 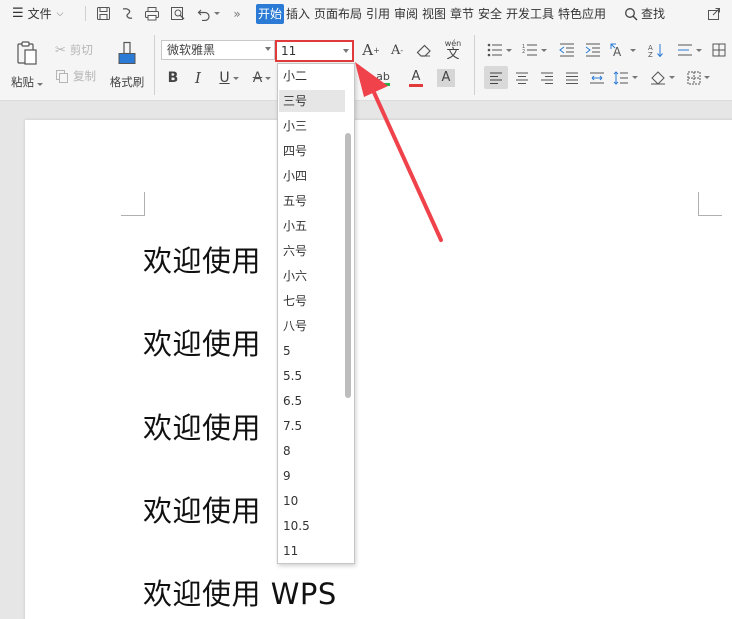 I want to click on cut-button: ✂ 剪切, so click(x=74, y=50).